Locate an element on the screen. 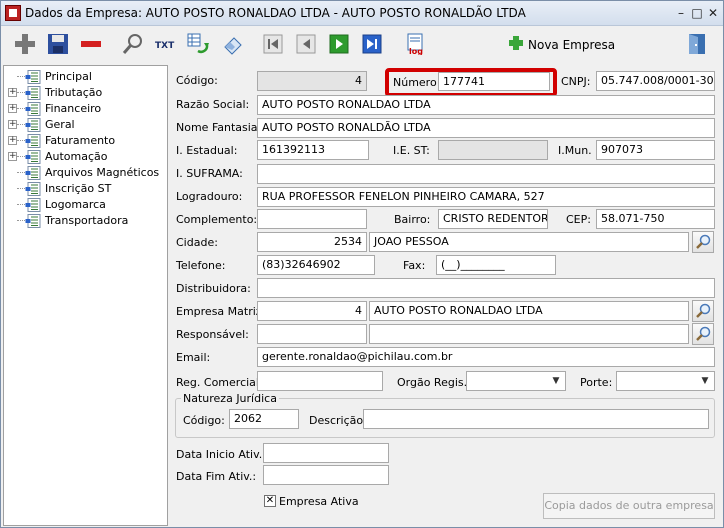 This screenshot has height=528, width=724. codigo-label: Código: is located at coordinates (197, 80).